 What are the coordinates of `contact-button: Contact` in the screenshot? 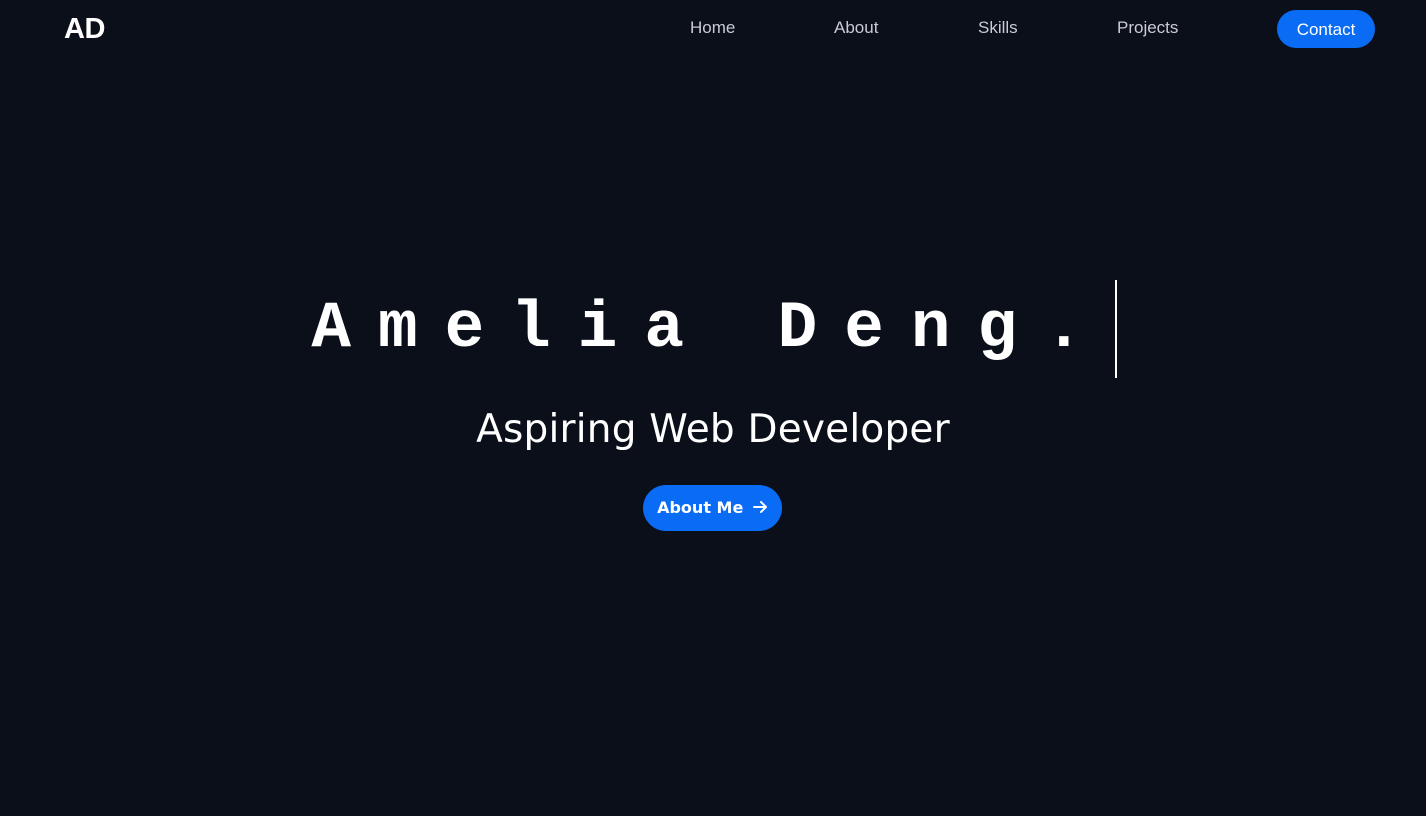 It's located at (1326, 29).